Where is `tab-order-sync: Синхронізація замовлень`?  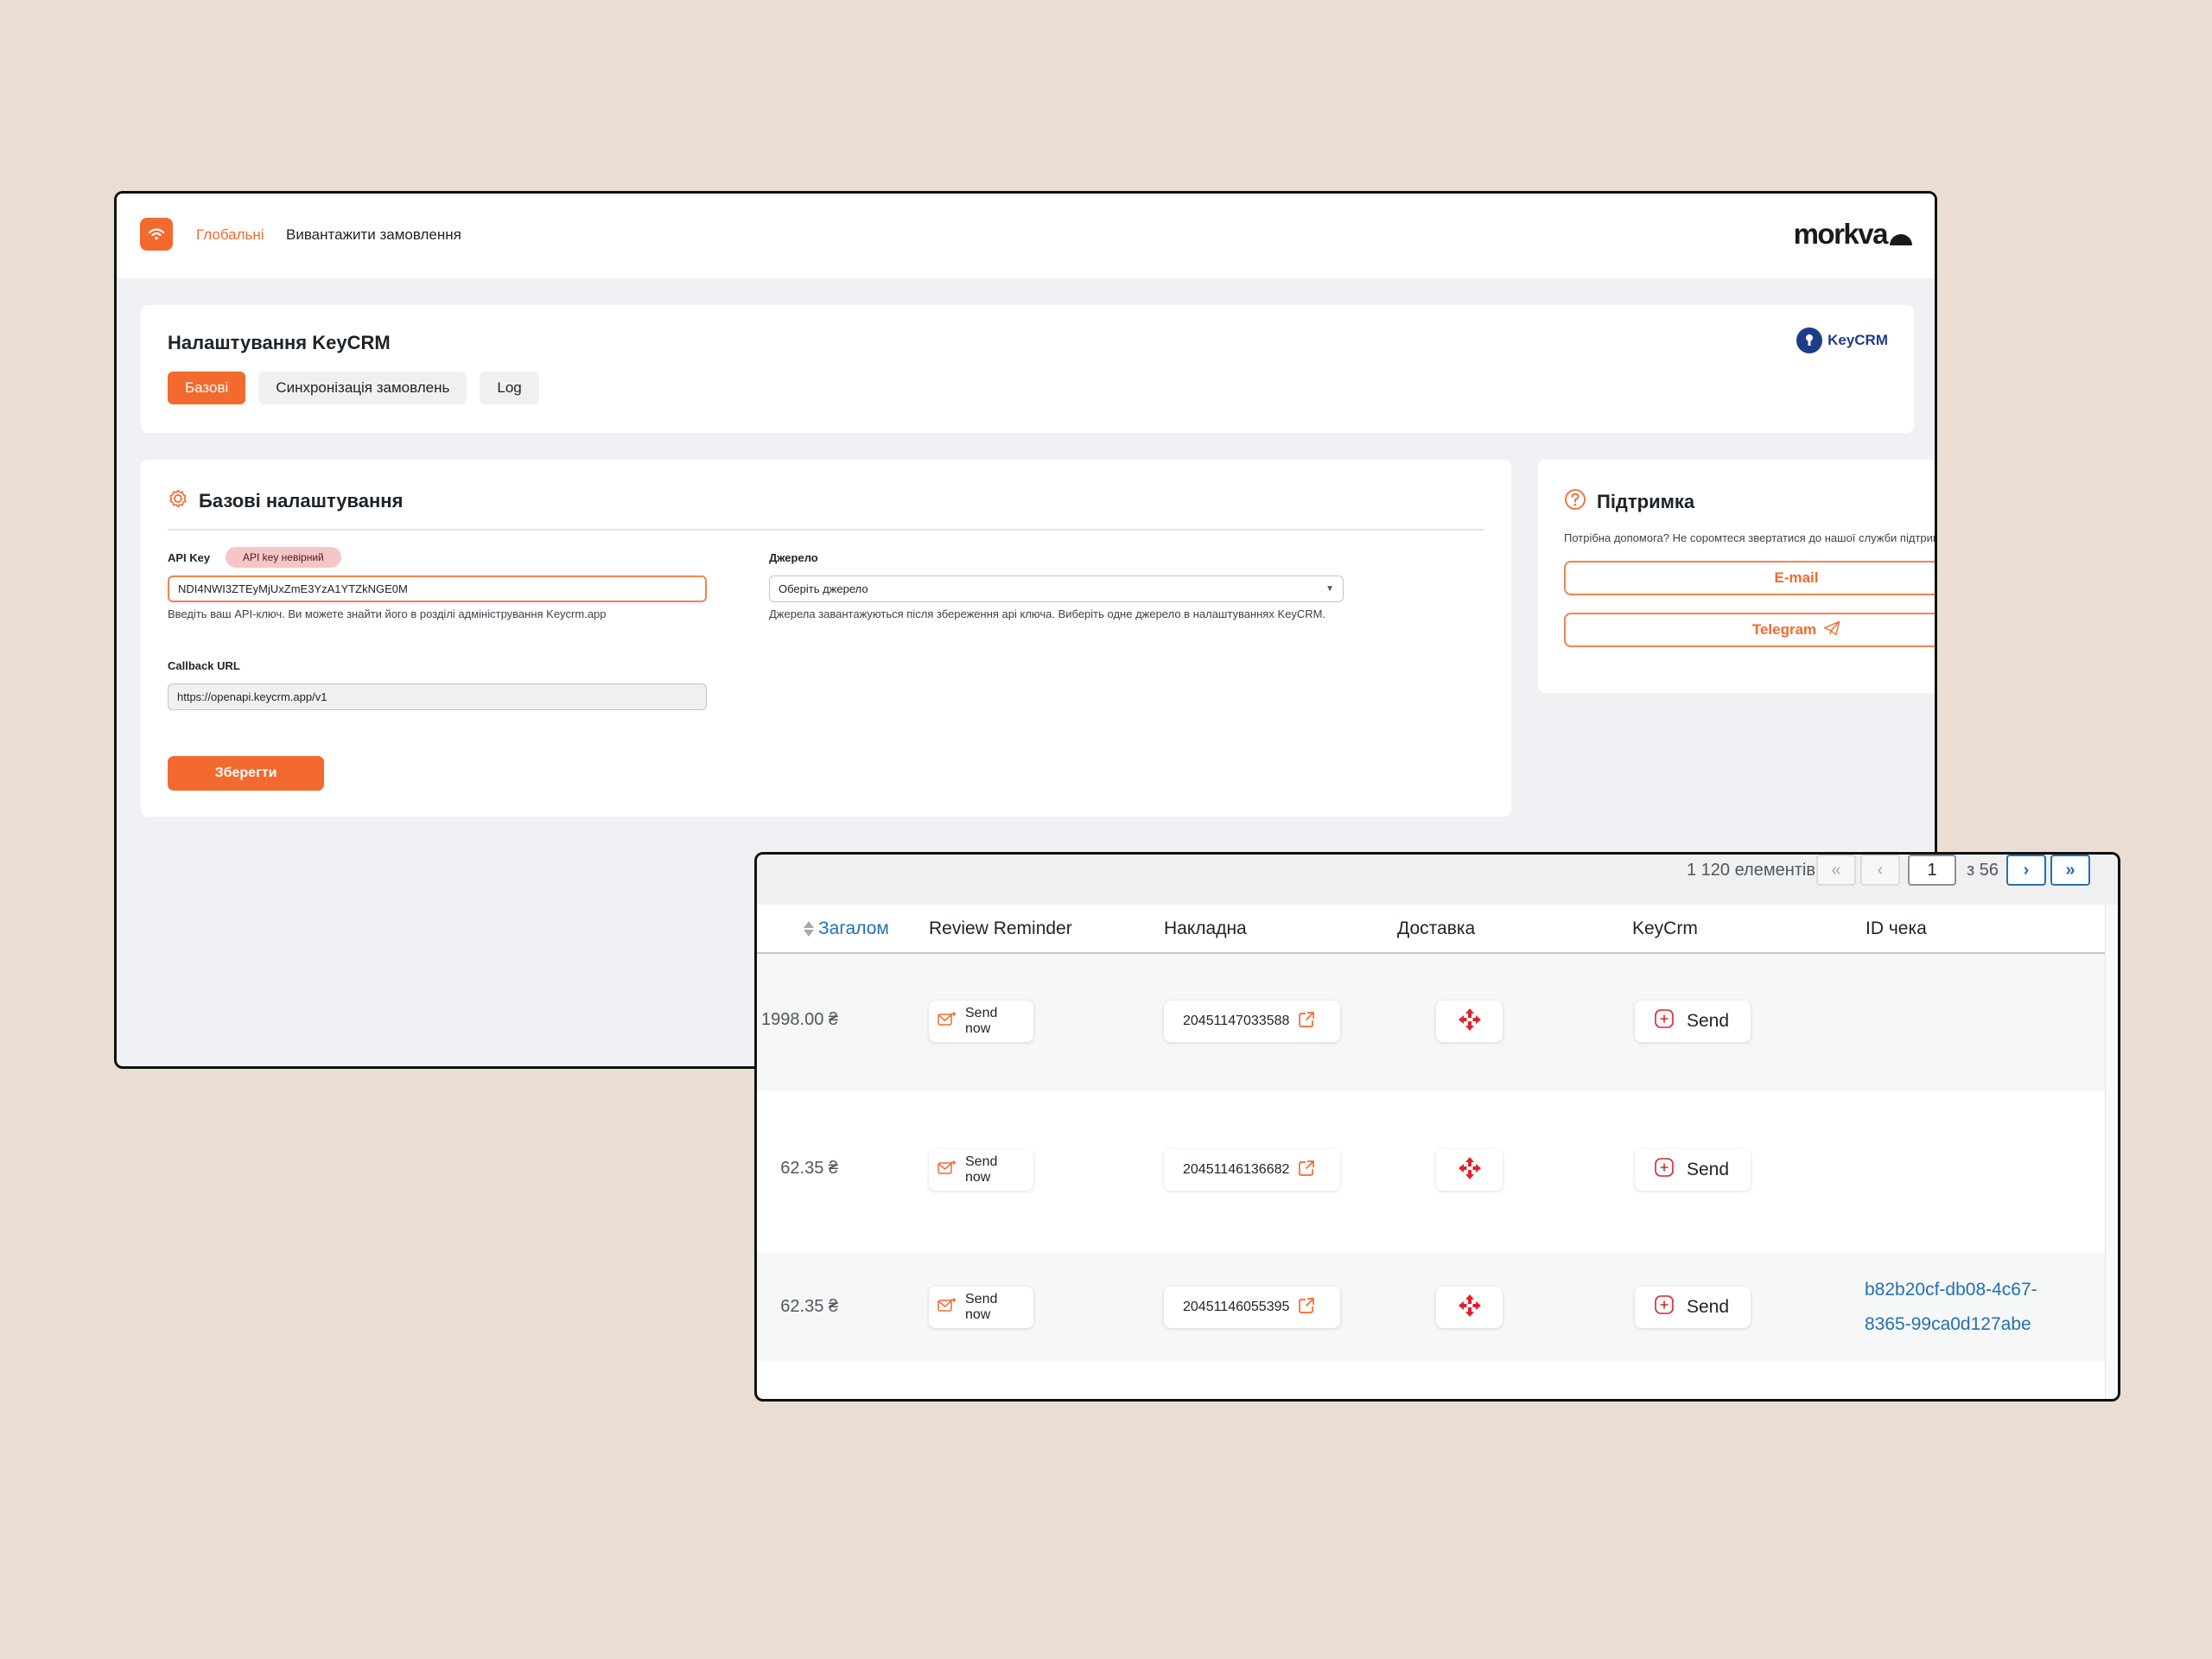 tab-order-sync: Синхронізація замовлень is located at coordinates (362, 388).